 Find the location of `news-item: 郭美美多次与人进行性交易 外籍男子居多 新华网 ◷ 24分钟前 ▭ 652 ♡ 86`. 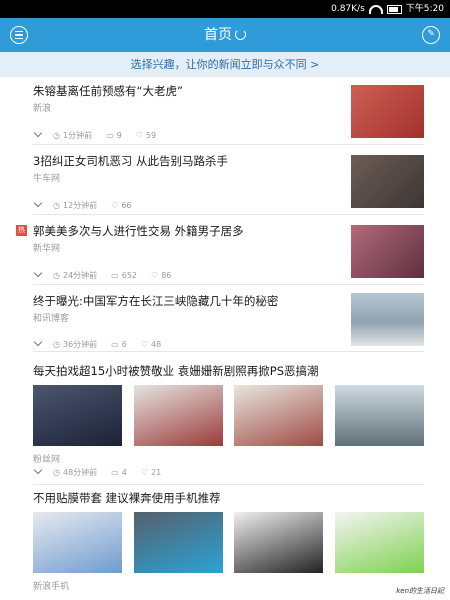

news-item: 郭美美多次与人进行性交易 外籍男子居多 新华网 ◷ 24分钟前 ▭ 652 ♡ 86 is located at coordinates (228, 254).